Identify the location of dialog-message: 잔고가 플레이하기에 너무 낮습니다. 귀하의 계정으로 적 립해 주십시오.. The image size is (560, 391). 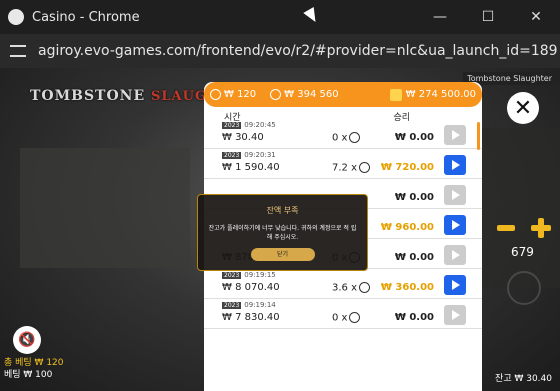
(282, 233).